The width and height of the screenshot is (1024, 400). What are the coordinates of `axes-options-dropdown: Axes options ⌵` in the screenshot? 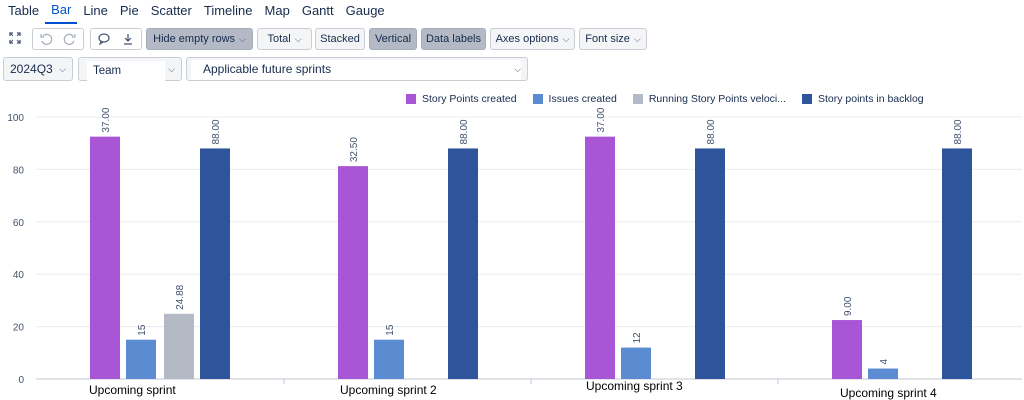 It's located at (532, 39).